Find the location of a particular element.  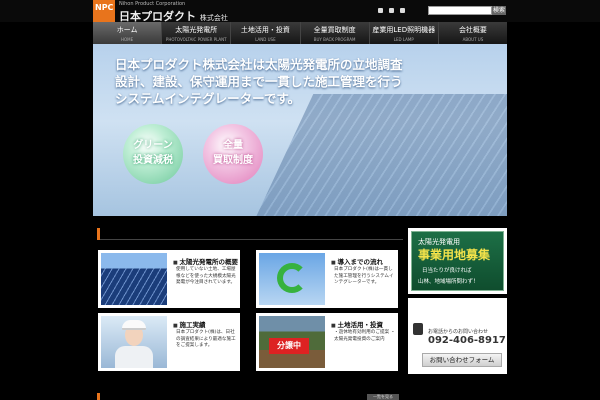

worker-thumb is located at coordinates (134, 342).